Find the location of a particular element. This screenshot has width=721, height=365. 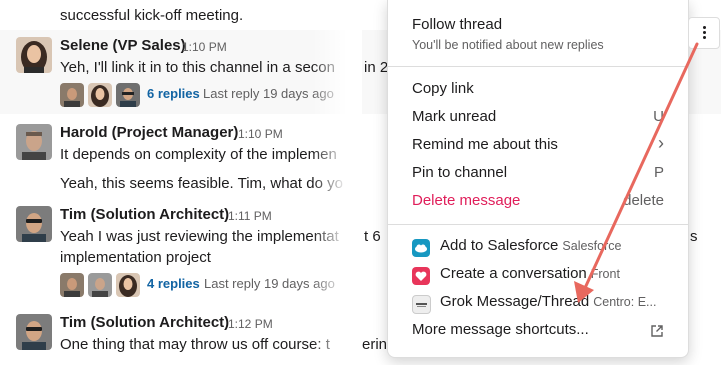

more-vertical-icon is located at coordinates (704, 27).